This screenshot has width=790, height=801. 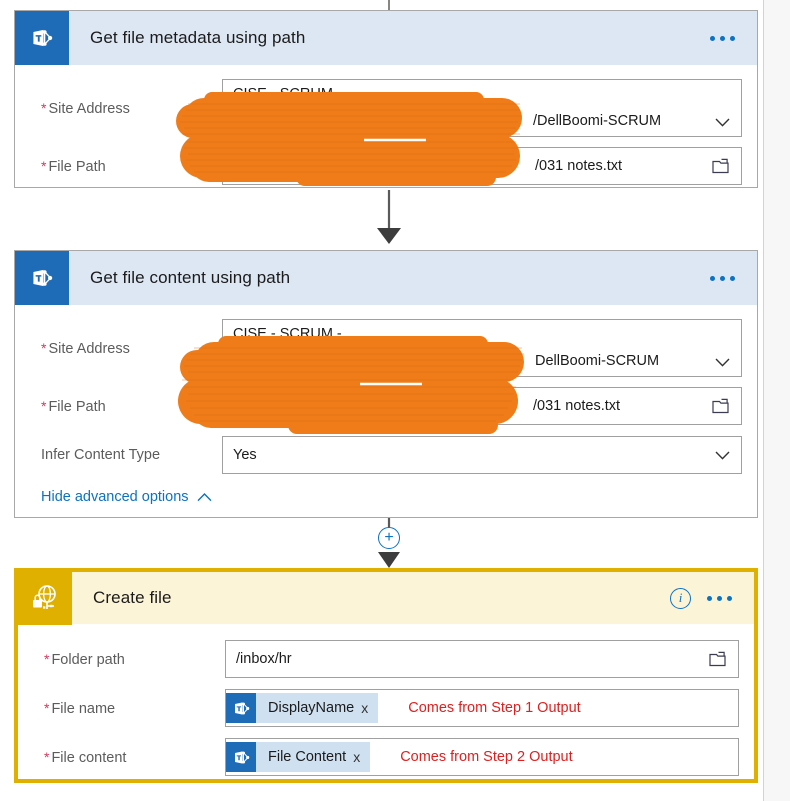 I want to click on file-content-input: File Content x Comes from Step 2 Output, so click(x=482, y=757).